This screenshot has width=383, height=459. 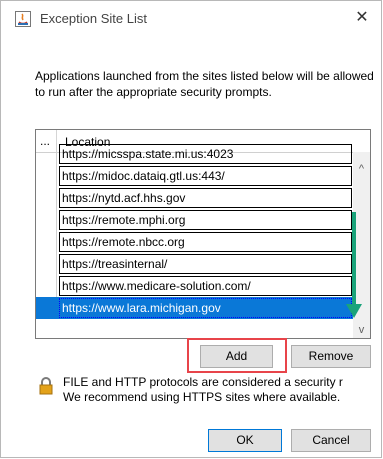 What do you see at coordinates (46, 386) in the screenshot?
I see `lock-icon` at bounding box center [46, 386].